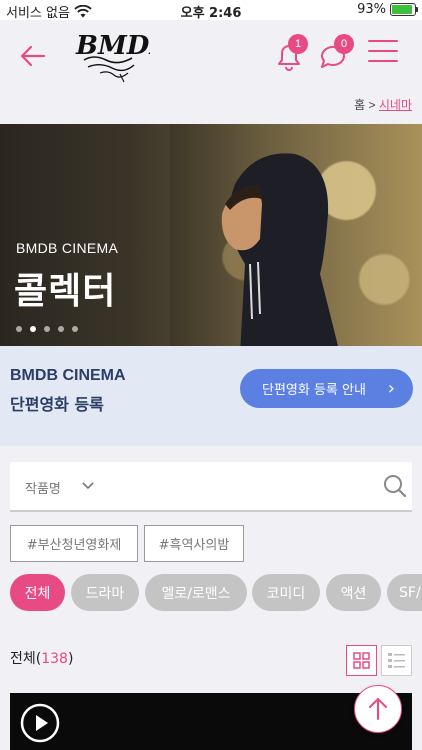 Image resolution: width=422 pixels, height=750 pixels. I want to click on battery-icon, so click(404, 9).